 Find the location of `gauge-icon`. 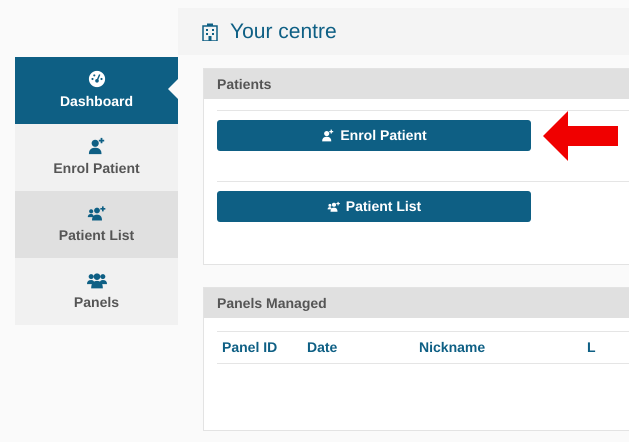

gauge-icon is located at coordinates (96, 79).